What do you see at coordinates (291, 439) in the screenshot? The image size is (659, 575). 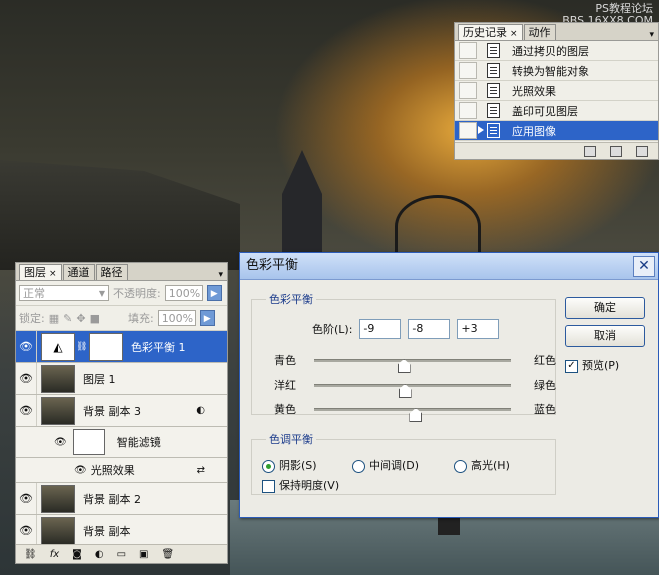 I see `tone-balance-legend: 色调平衡` at bounding box center [291, 439].